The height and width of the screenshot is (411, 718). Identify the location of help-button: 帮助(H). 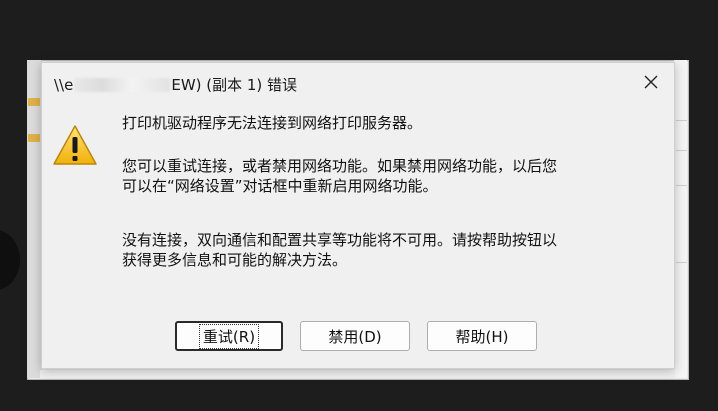
(482, 336).